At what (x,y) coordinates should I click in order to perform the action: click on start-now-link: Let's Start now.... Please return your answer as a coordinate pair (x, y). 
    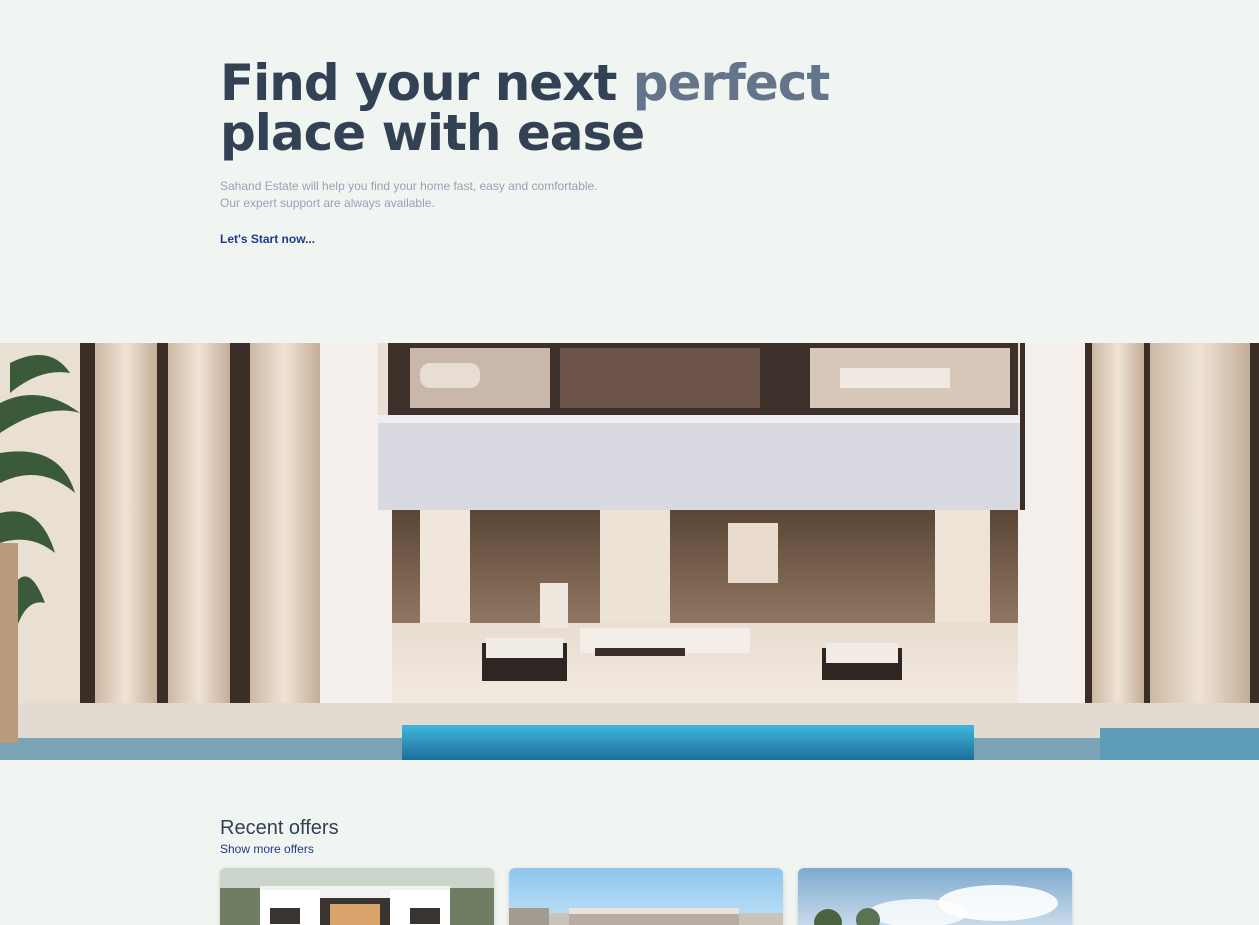
    Looking at the image, I should click on (267, 239).